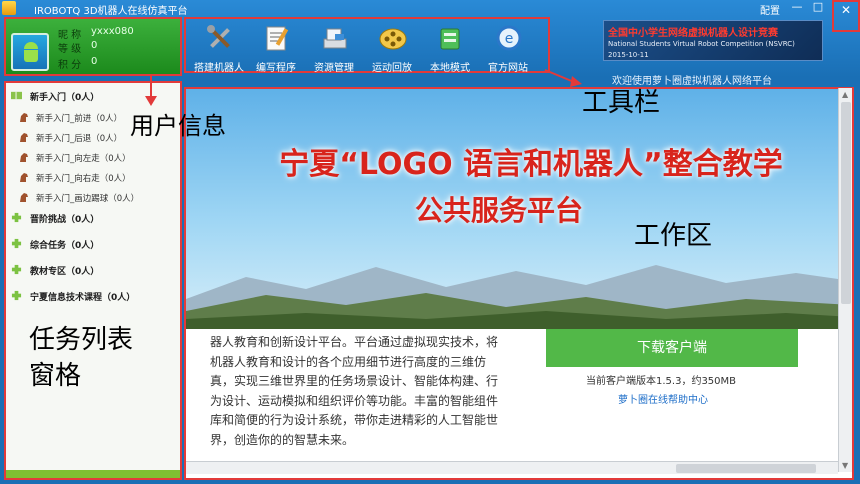 Image resolution: width=860 pixels, height=484 pixels. I want to click on level-label: 等 级, so click(70, 49).